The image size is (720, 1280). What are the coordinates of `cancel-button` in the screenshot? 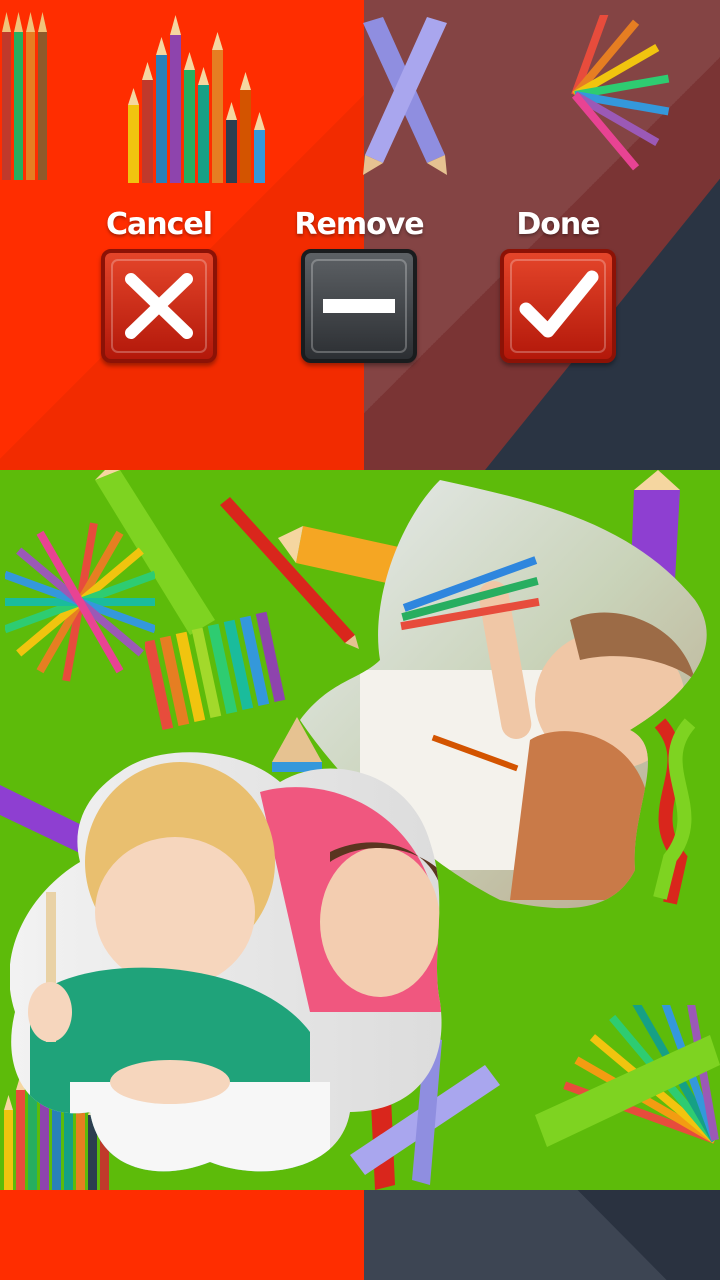 It's located at (159, 306).